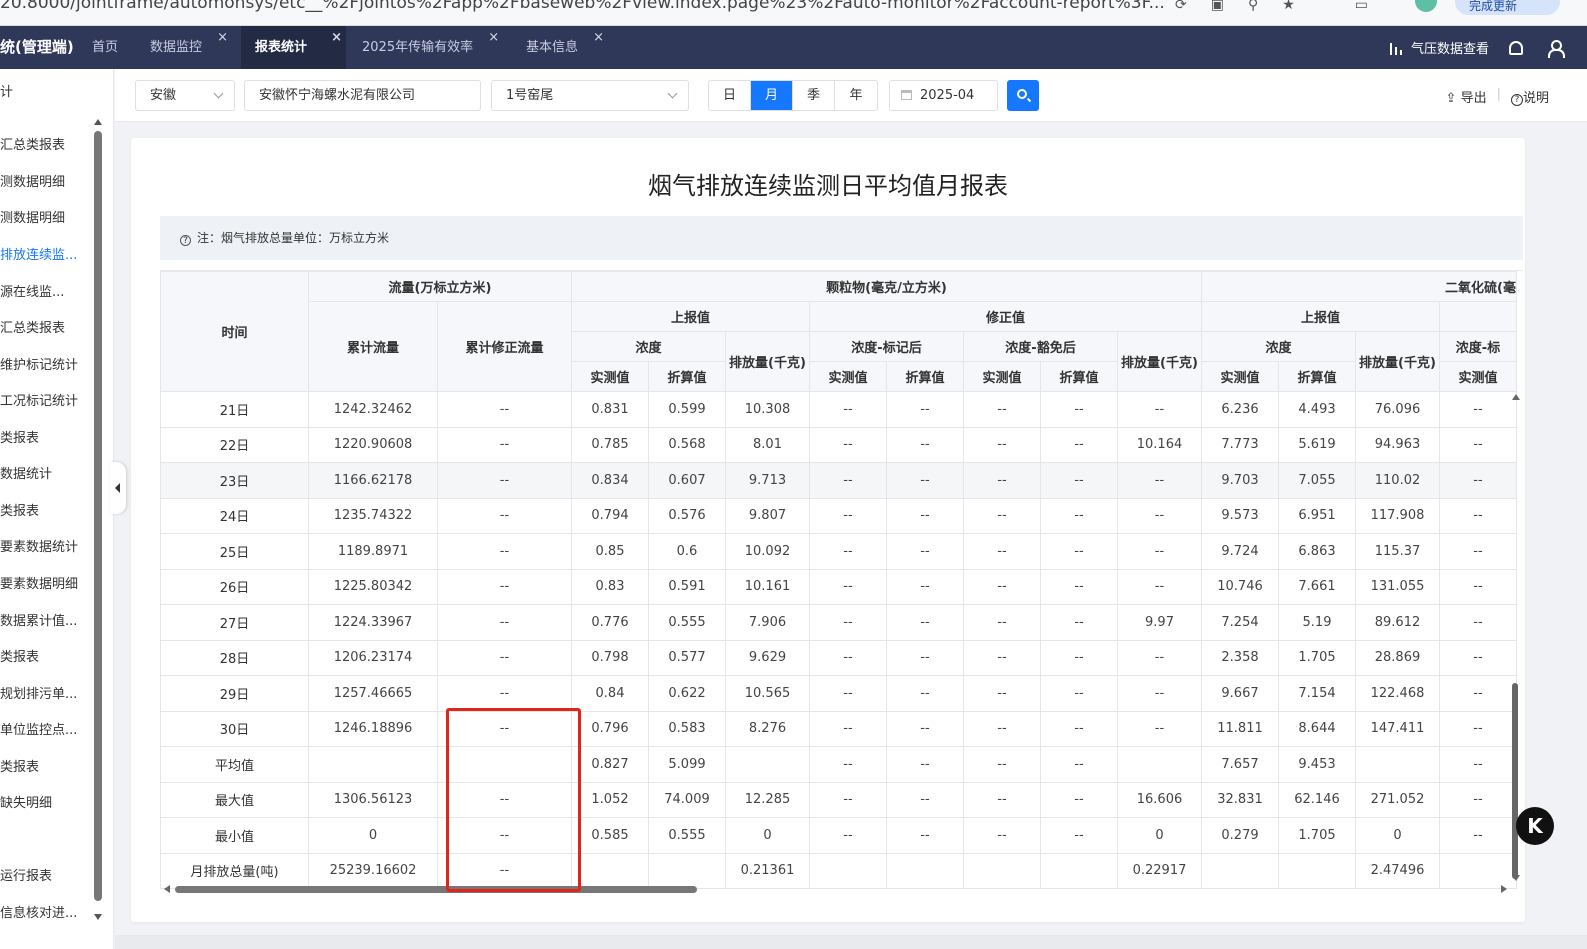 The height and width of the screenshot is (949, 1587). Describe the element at coordinates (1507, 7) in the screenshot. I see `browser-update-button: 完成更新` at that location.